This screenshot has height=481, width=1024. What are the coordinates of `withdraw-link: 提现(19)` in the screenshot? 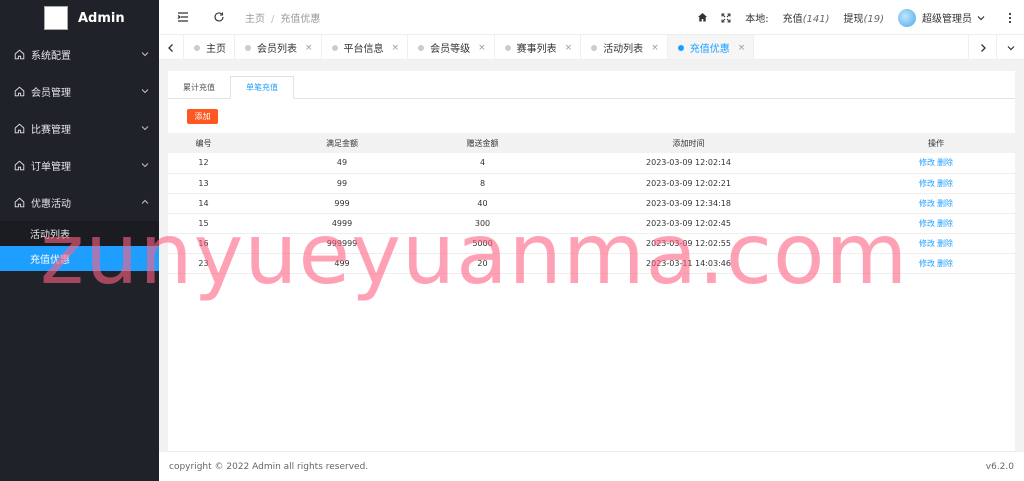 It's located at (863, 17).